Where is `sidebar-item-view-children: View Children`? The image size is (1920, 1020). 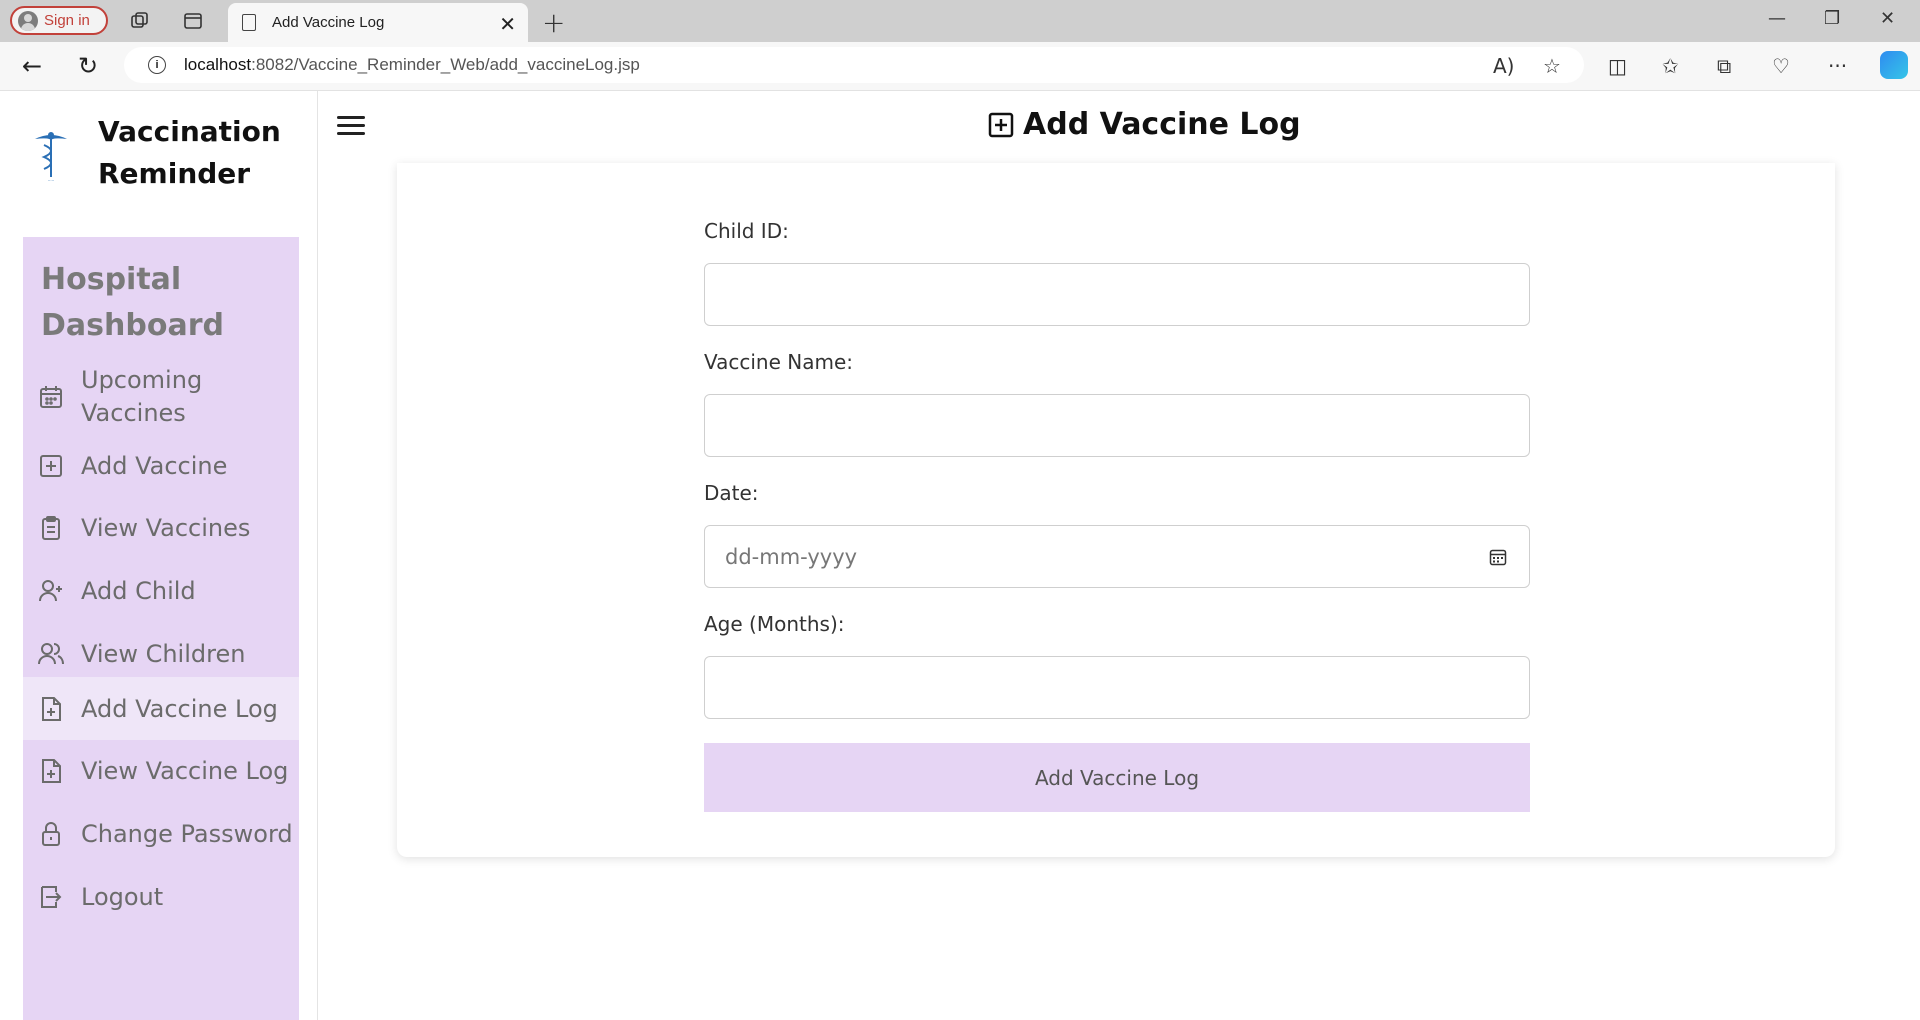
sidebar-item-view-children: View Children is located at coordinates (161, 654).